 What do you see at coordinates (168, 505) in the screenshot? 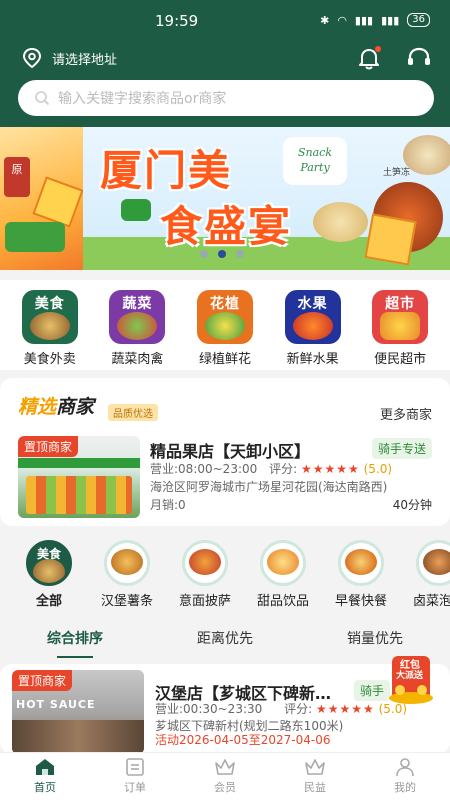
I see `shop-monthly-sales: 月销:0` at bounding box center [168, 505].